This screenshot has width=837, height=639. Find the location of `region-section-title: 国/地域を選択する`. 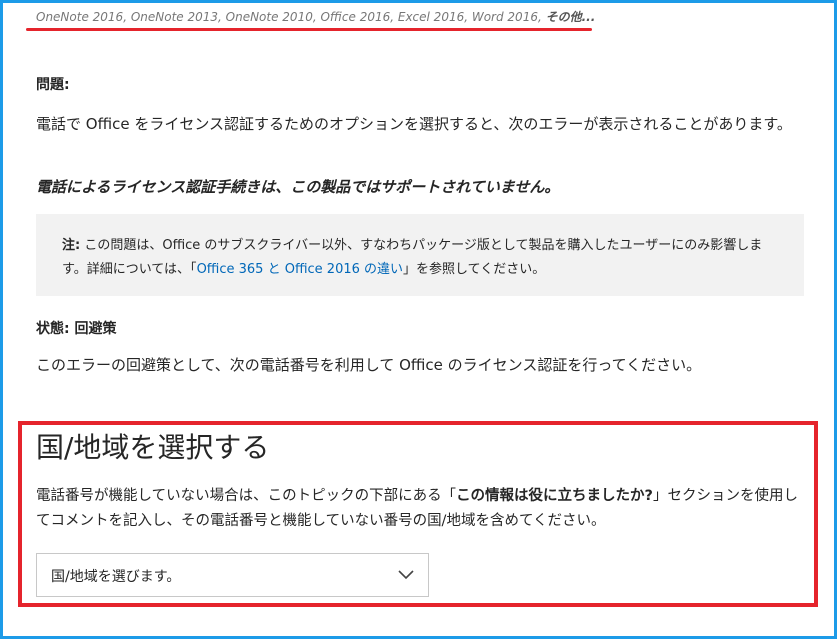

region-section-title: 国/地域を選択する is located at coordinates (153, 447).